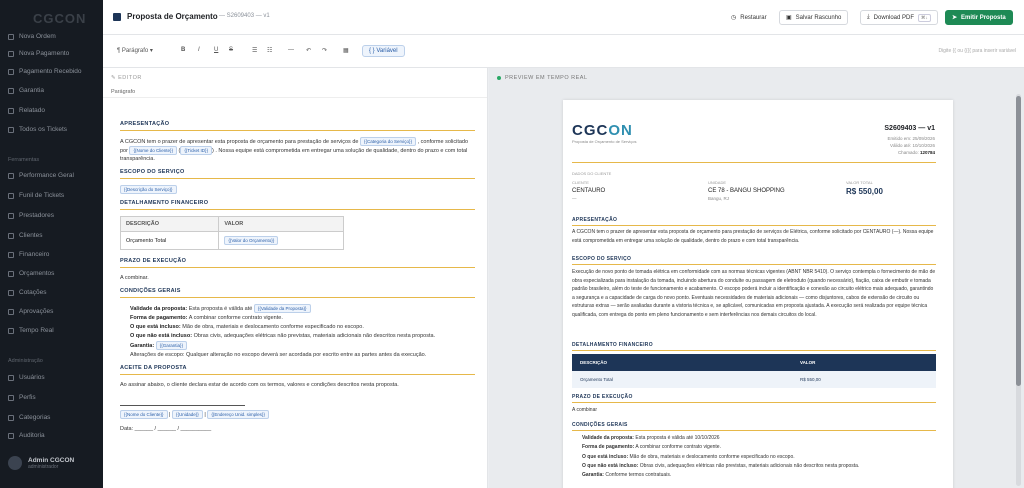 This screenshot has height=488, width=1024. What do you see at coordinates (955, 18) in the screenshot?
I see `send-icon: ➤` at bounding box center [955, 18].